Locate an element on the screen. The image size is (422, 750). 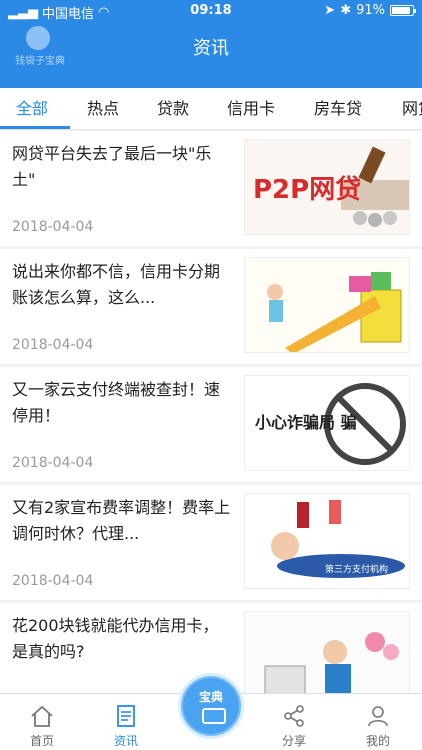
news-icon is located at coordinates (126, 716).